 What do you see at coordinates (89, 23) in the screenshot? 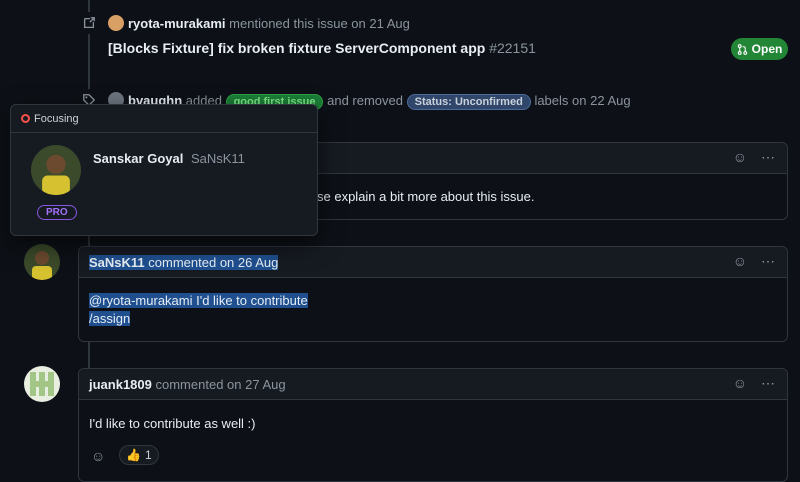
I see `cross-reference-icon` at bounding box center [89, 23].